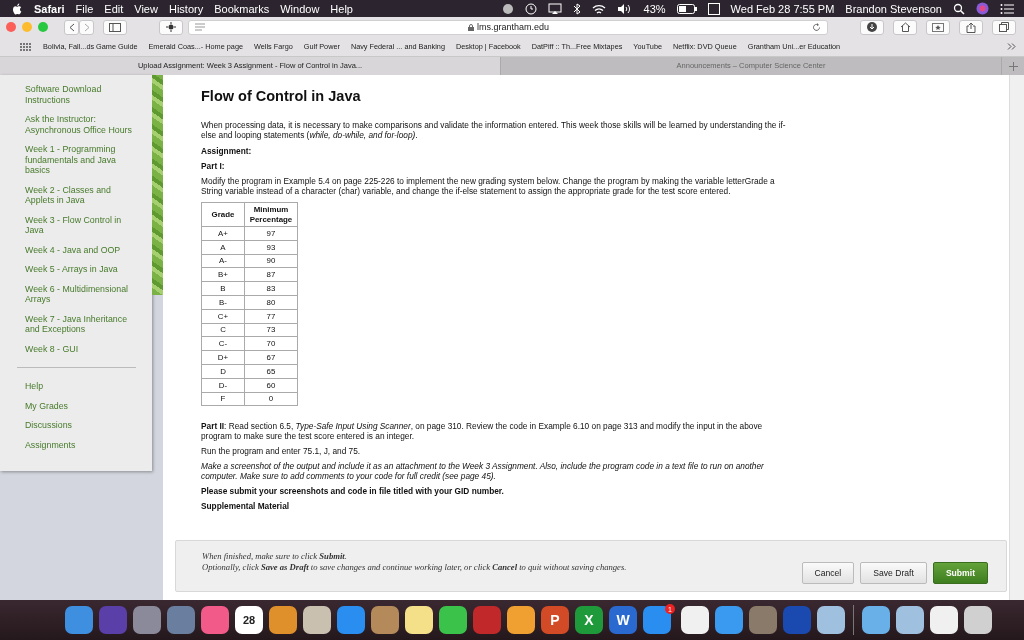  Describe the element at coordinates (213, 166) in the screenshot. I see `section-heading: Part I:` at that location.